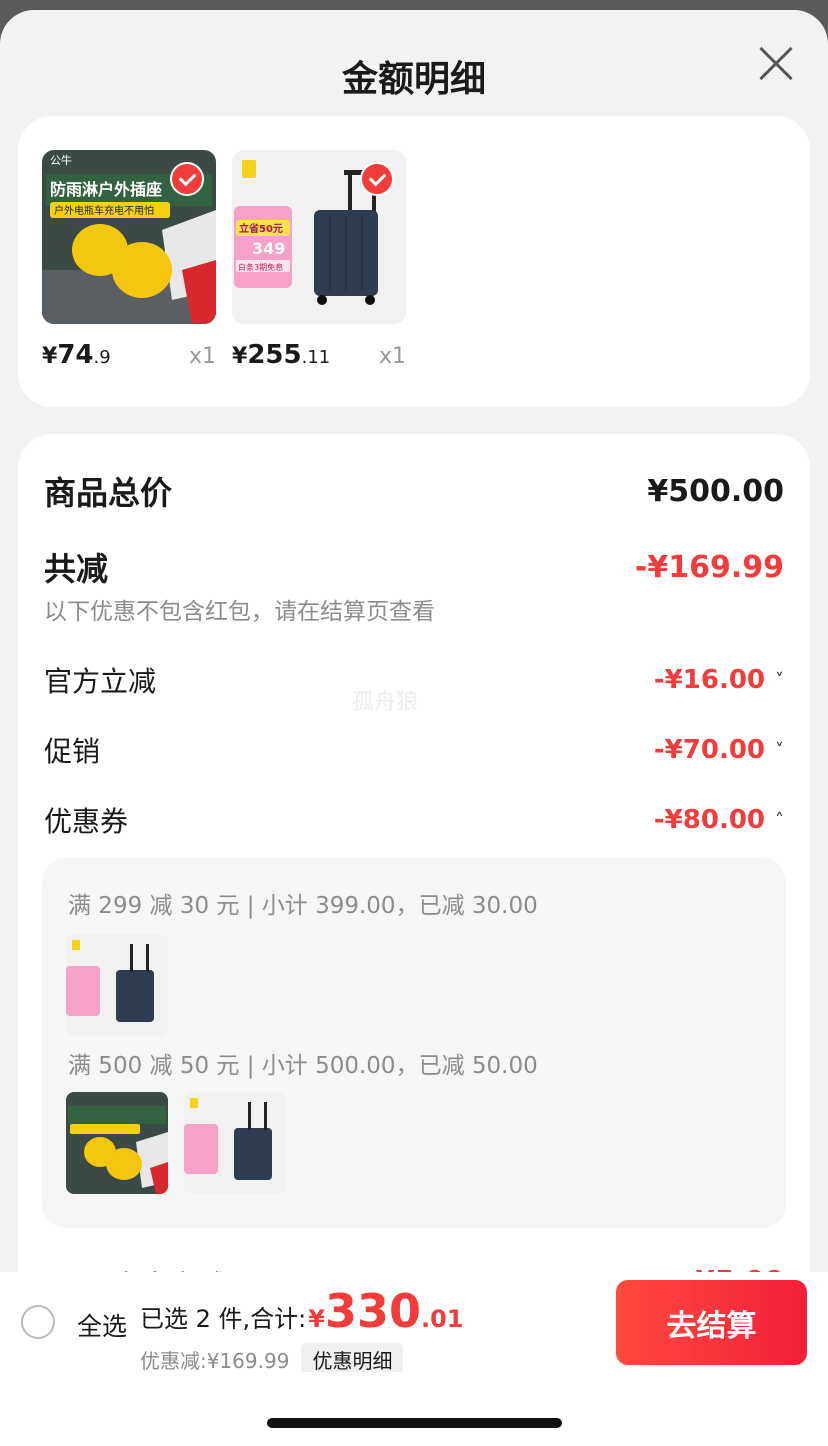 Image resolution: width=828 pixels, height=1446 pixels. Describe the element at coordinates (261, 228) in the screenshot. I see `suitcase-promo: 立省50元` at that location.